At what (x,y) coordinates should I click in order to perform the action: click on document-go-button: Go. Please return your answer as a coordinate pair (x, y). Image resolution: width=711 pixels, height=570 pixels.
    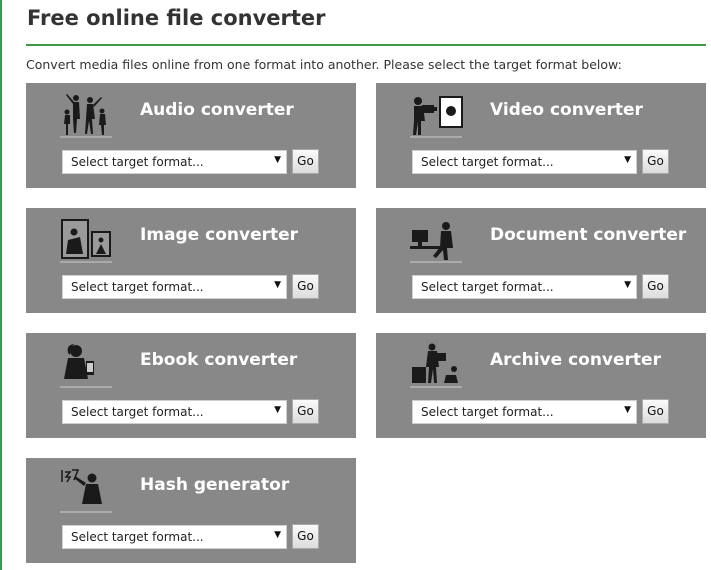
    Looking at the image, I should click on (655, 286).